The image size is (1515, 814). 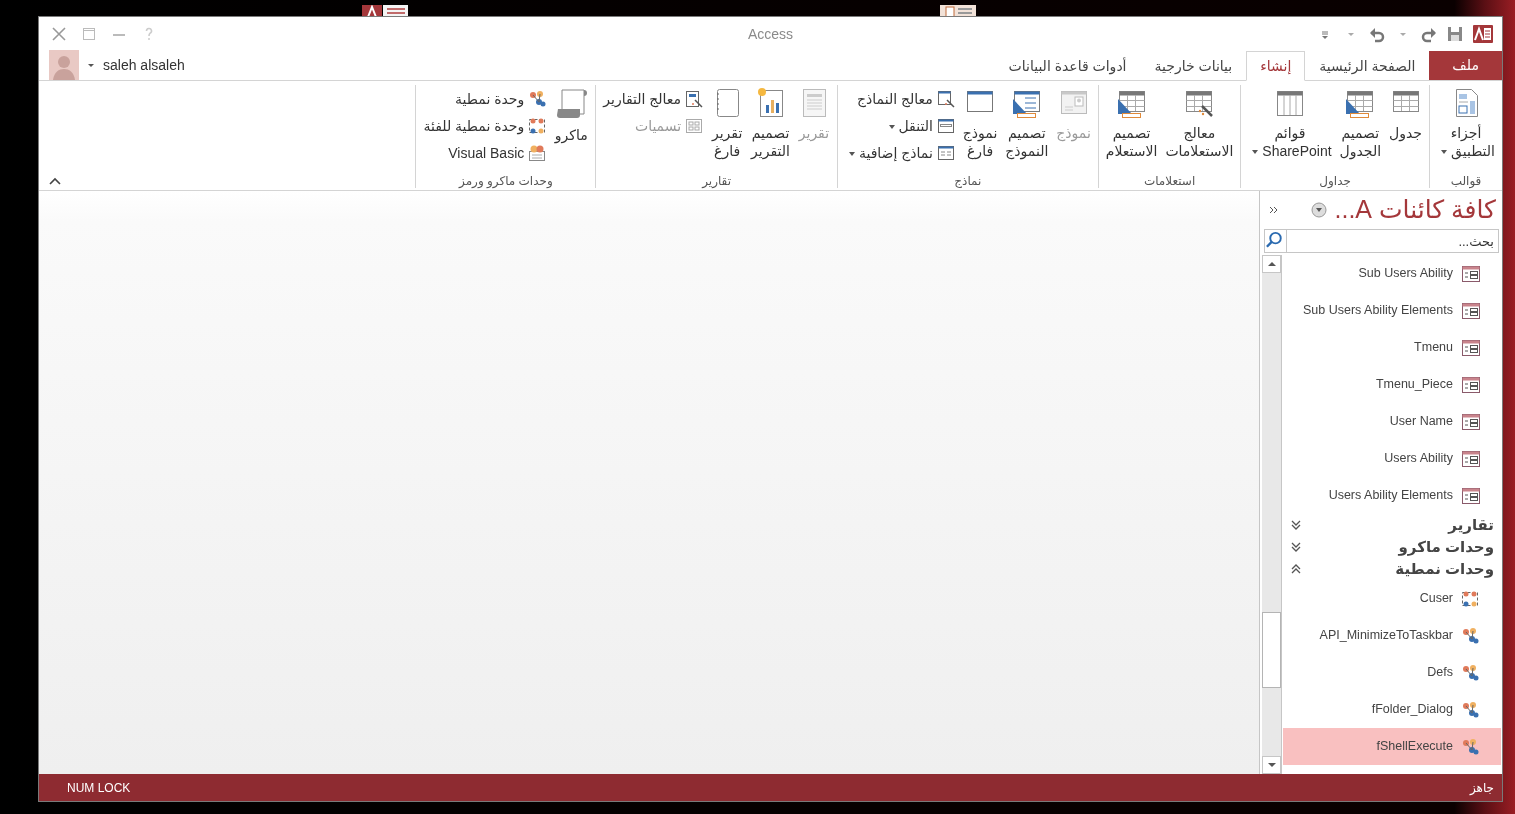 What do you see at coordinates (1272, 514) in the screenshot?
I see `scrollbar-track` at bounding box center [1272, 514].